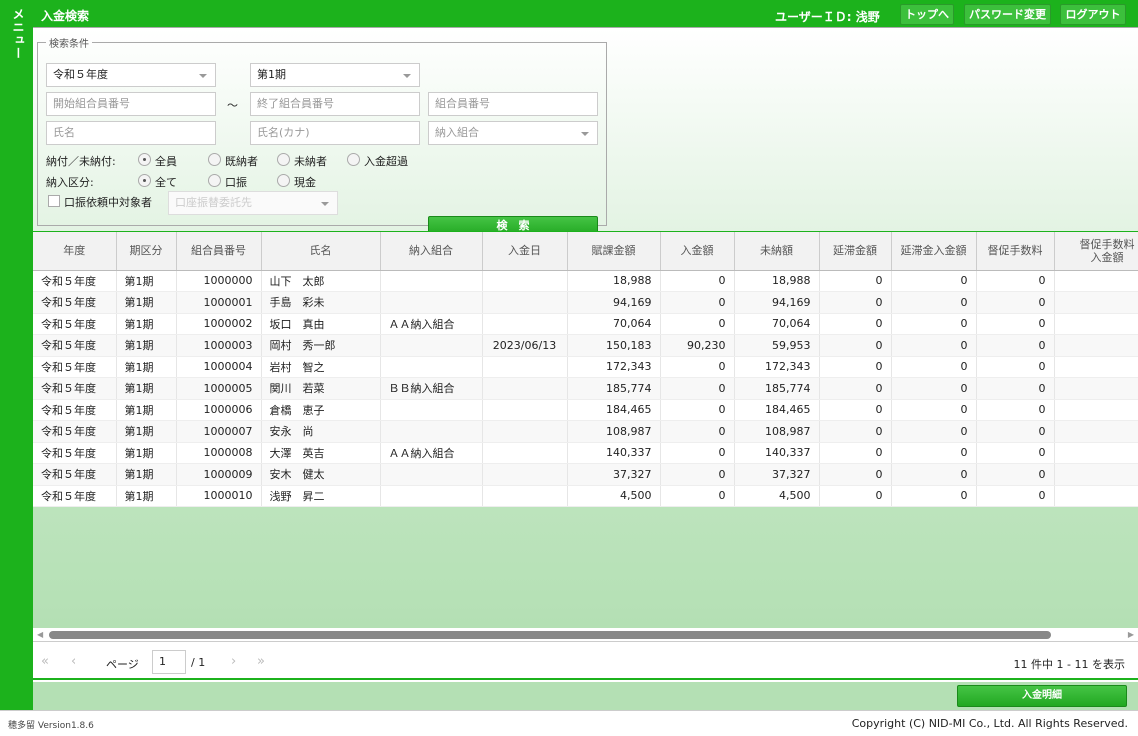 This screenshot has width=1138, height=736. Describe the element at coordinates (51, 726) in the screenshot. I see `version-text: 穂多留 Version1.8.6` at that location.